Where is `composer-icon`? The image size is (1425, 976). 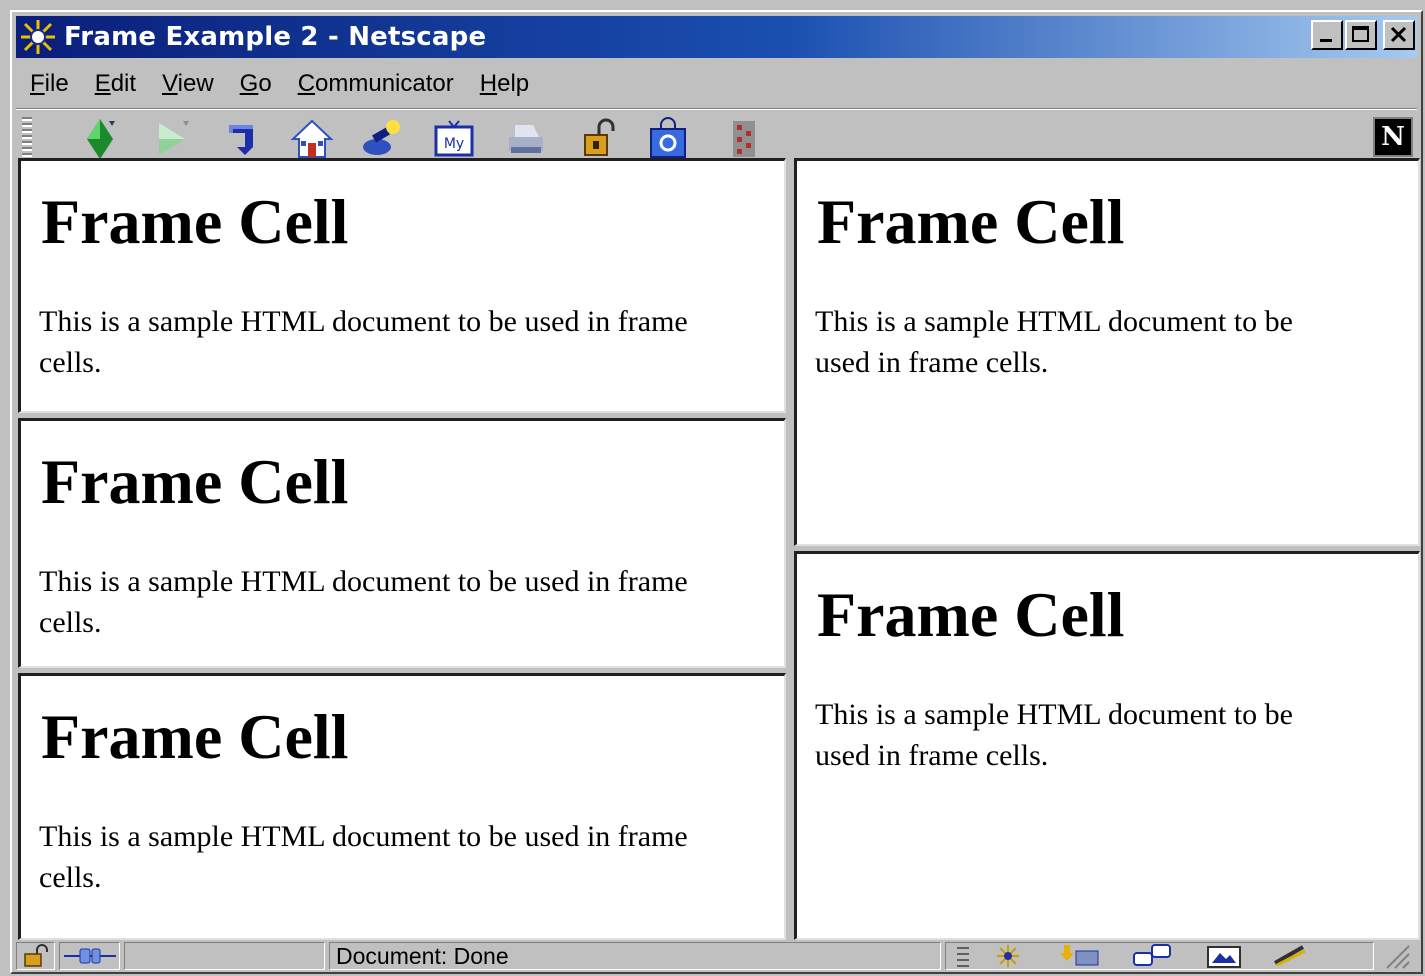 composer-icon is located at coordinates (1223, 957).